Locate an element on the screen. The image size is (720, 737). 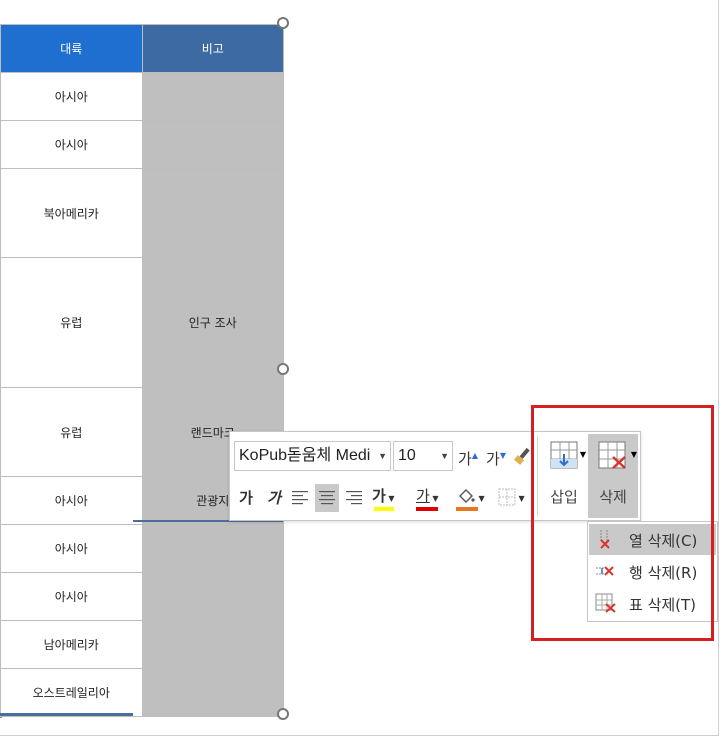
paint-bucket-icon is located at coordinates (467, 495).